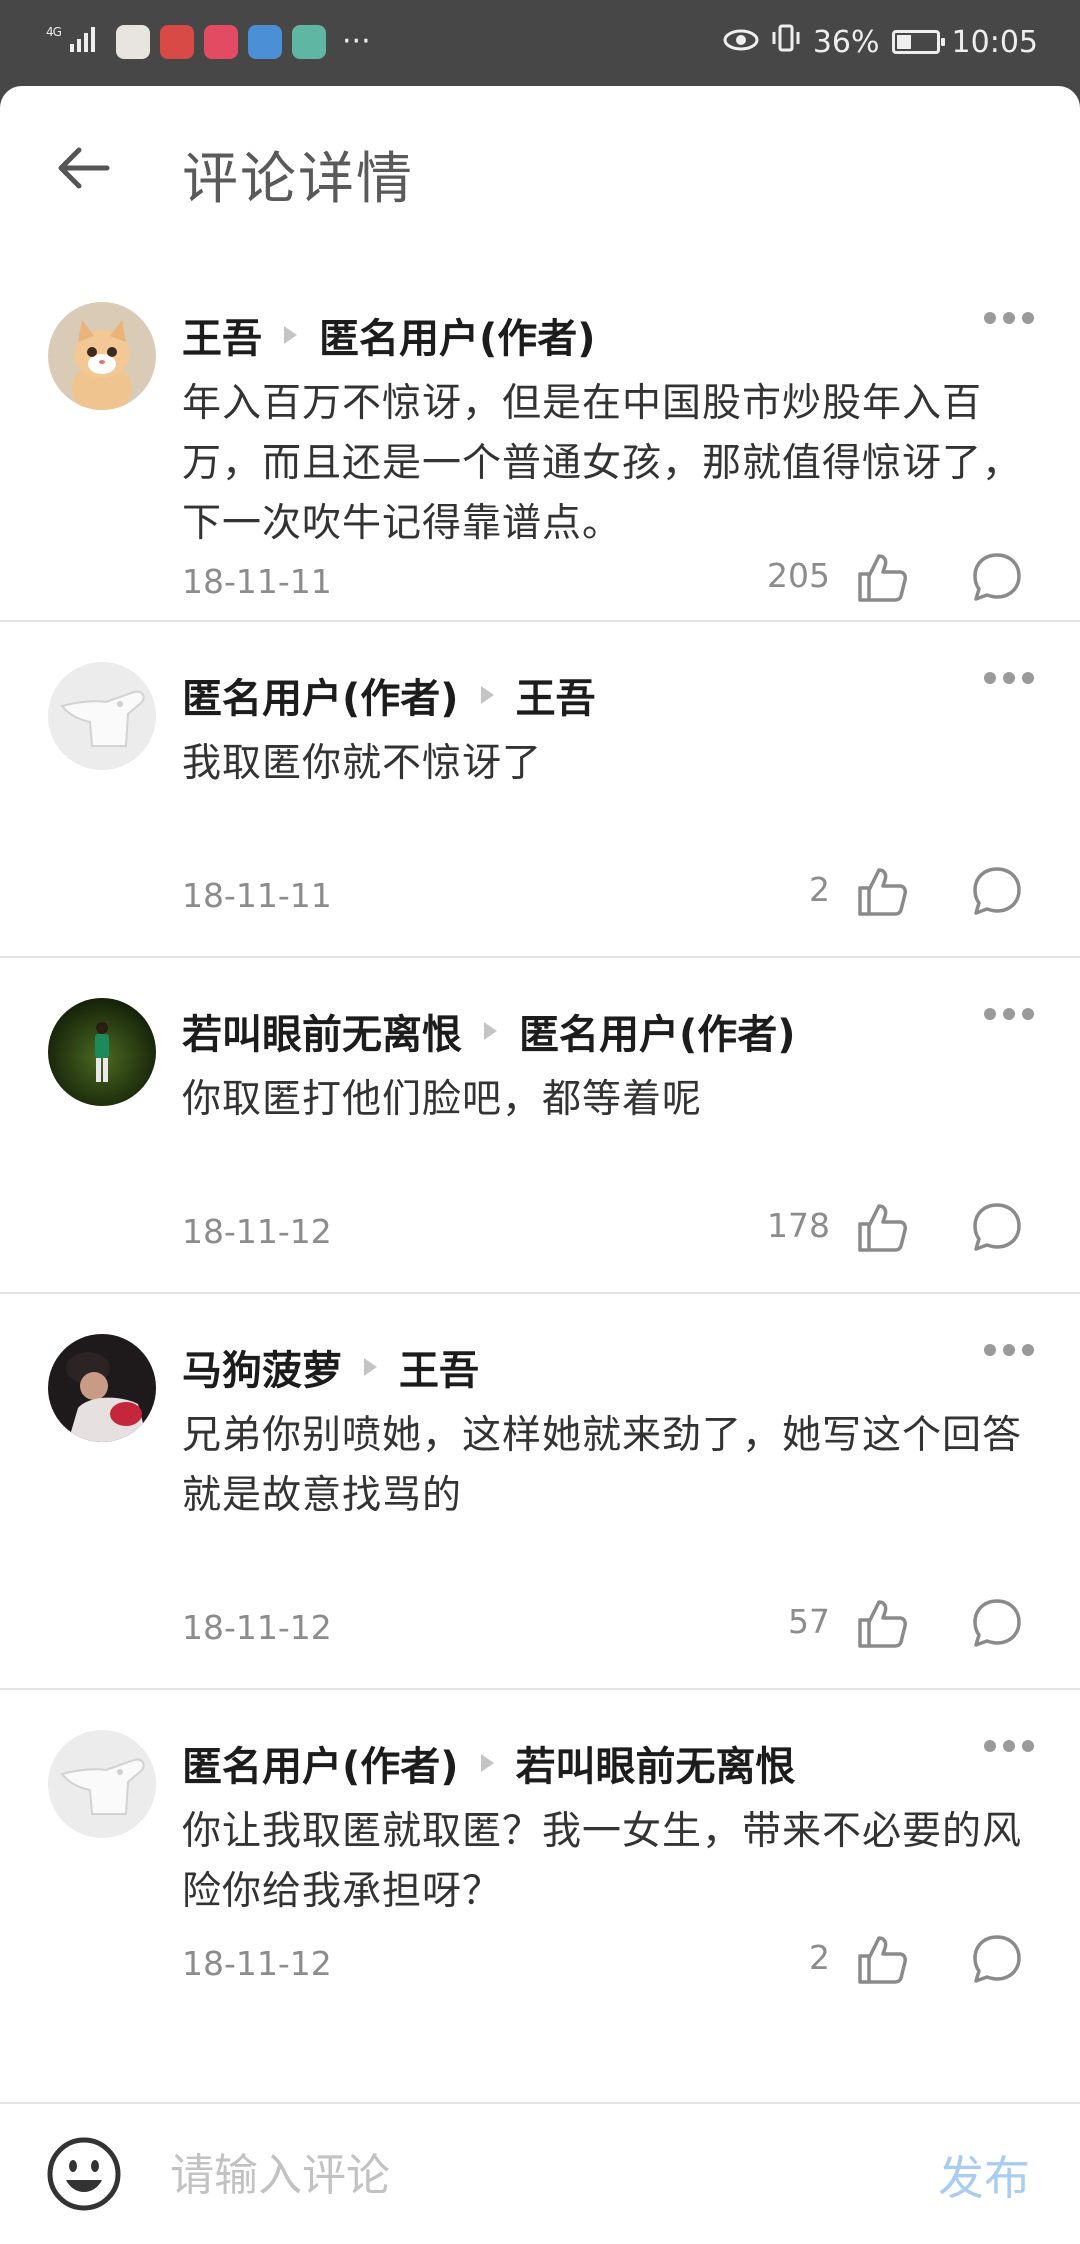  What do you see at coordinates (76, 42) in the screenshot?
I see `signal-icon: 4G` at bounding box center [76, 42].